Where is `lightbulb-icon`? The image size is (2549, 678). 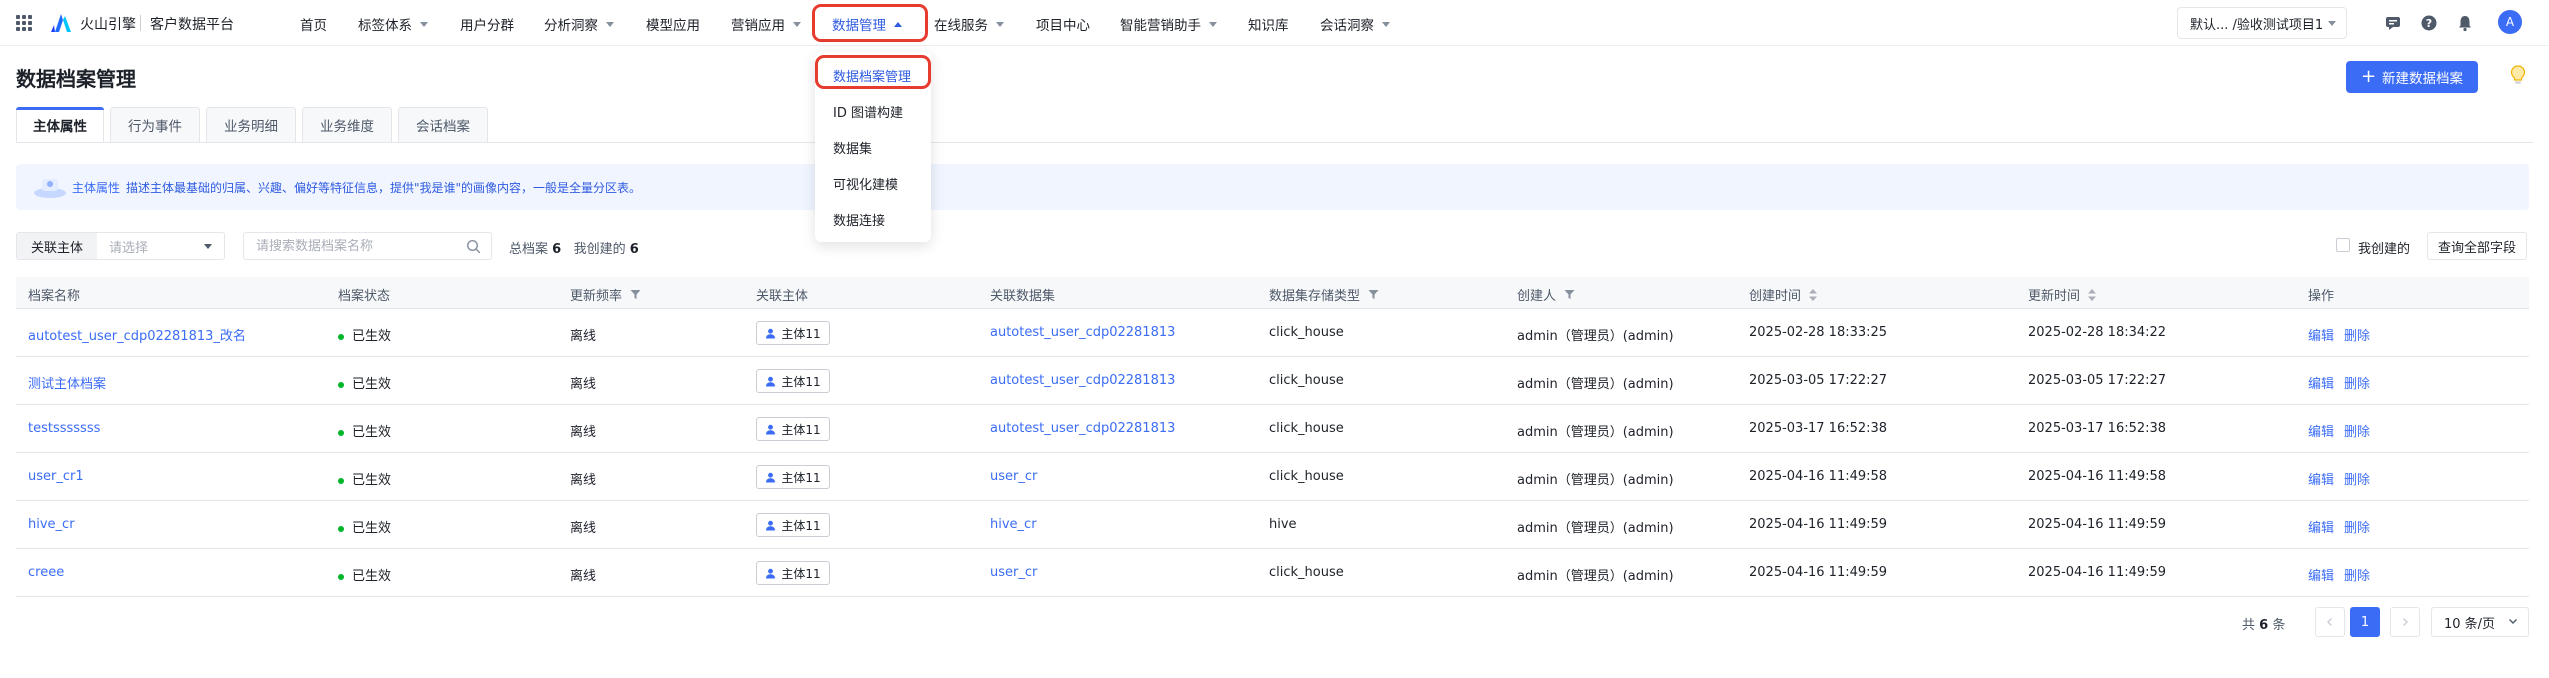 lightbulb-icon is located at coordinates (2518, 75).